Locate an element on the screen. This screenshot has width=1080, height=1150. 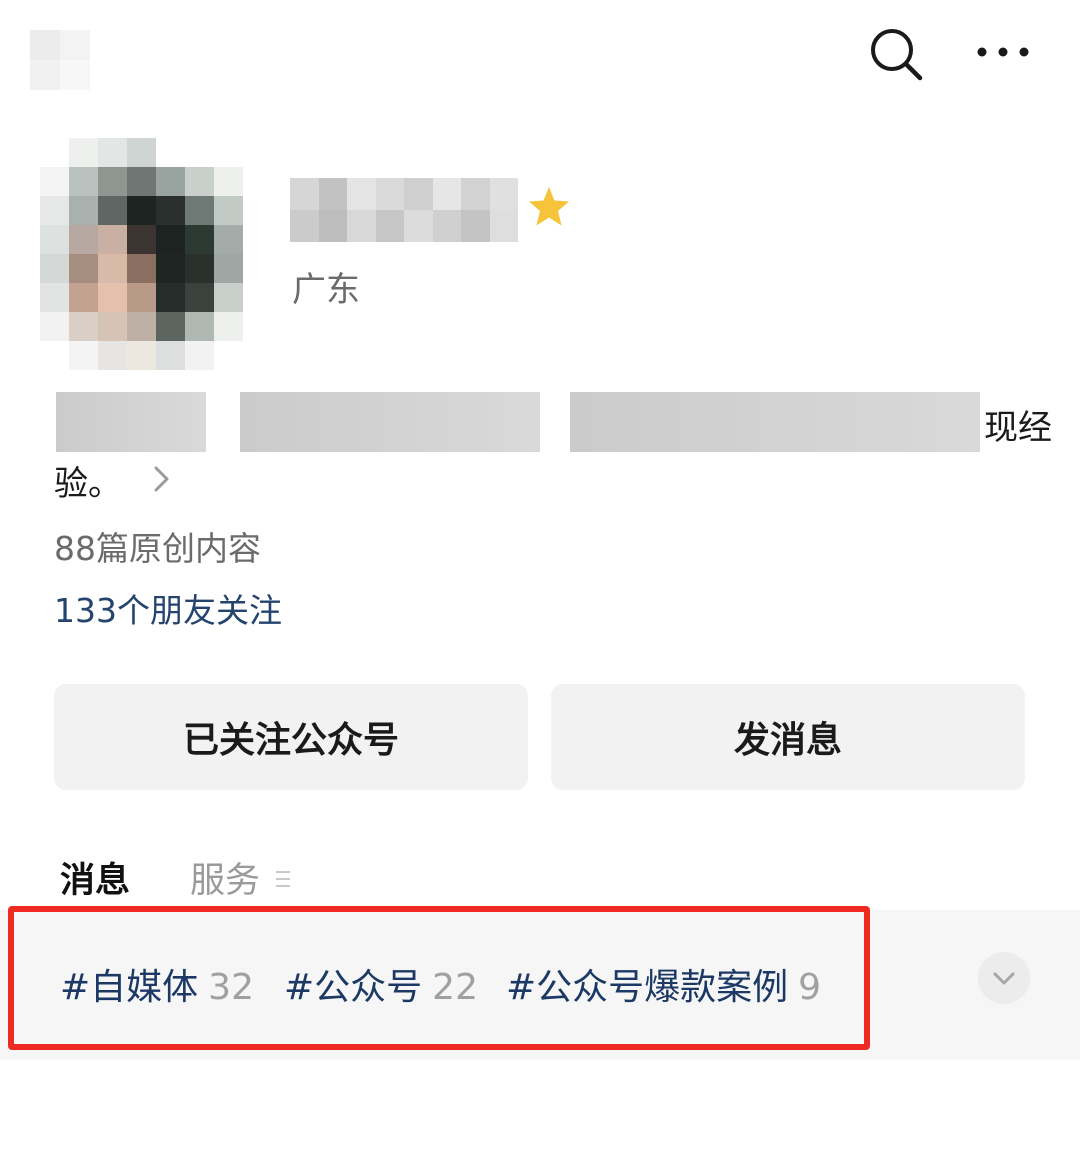
star-icon is located at coordinates (549, 206).